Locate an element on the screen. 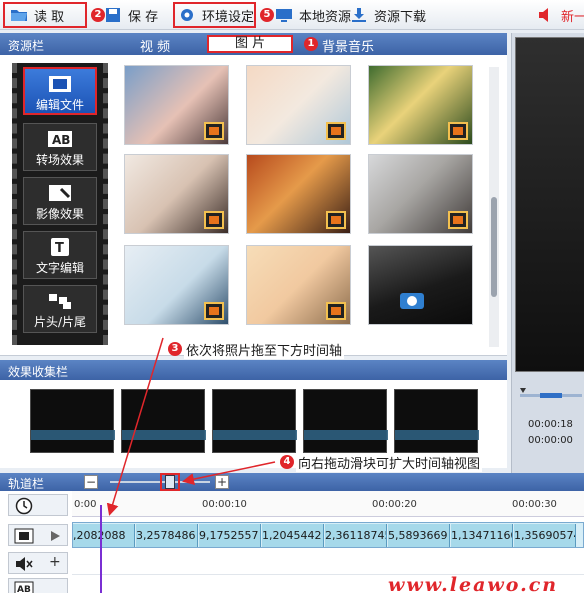 The image size is (584, 593). watermark: www.leawo.cn is located at coordinates (473, 583).